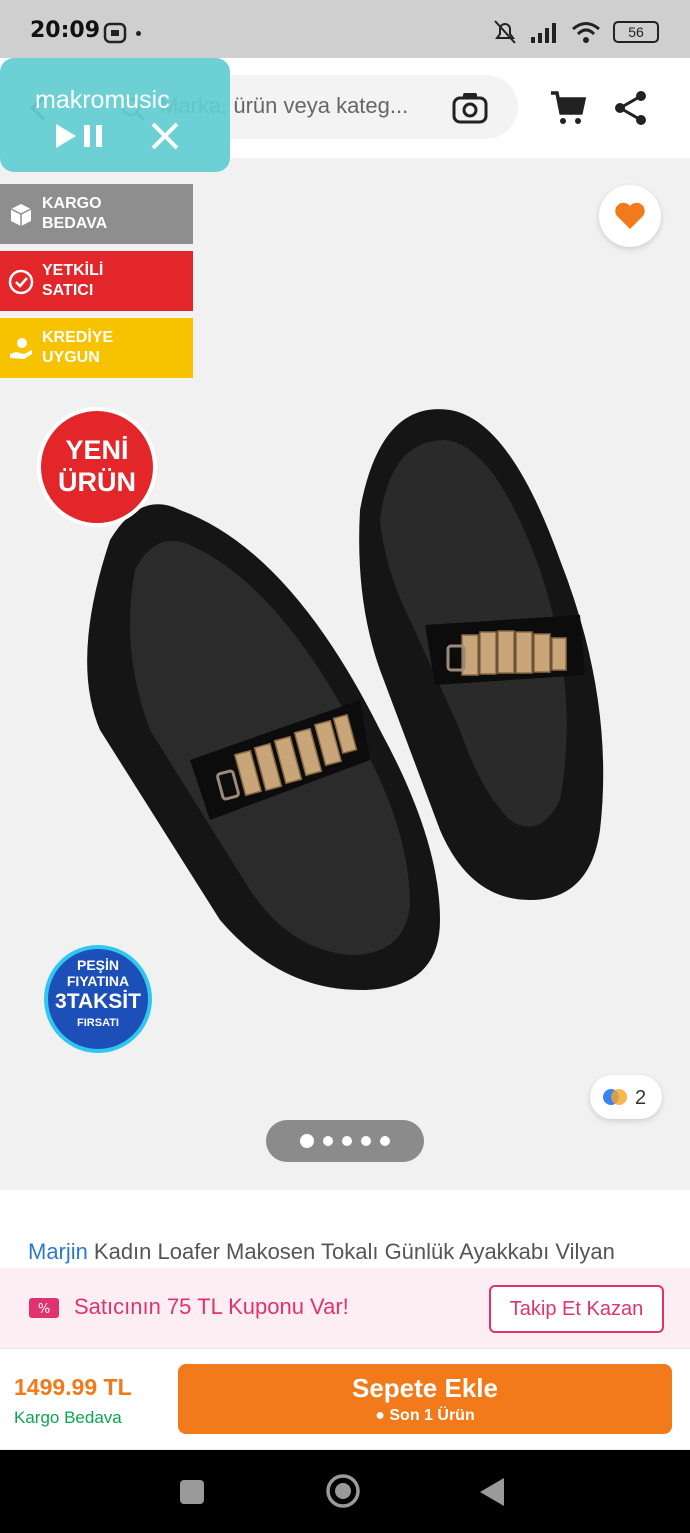 This screenshot has height=1533, width=690. I want to click on box-icon, so click(21, 215).